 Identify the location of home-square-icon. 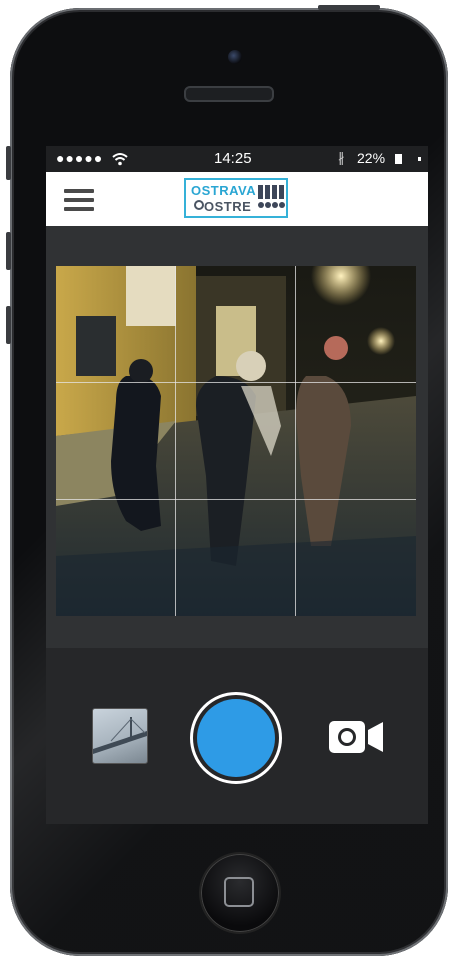
(239, 892).